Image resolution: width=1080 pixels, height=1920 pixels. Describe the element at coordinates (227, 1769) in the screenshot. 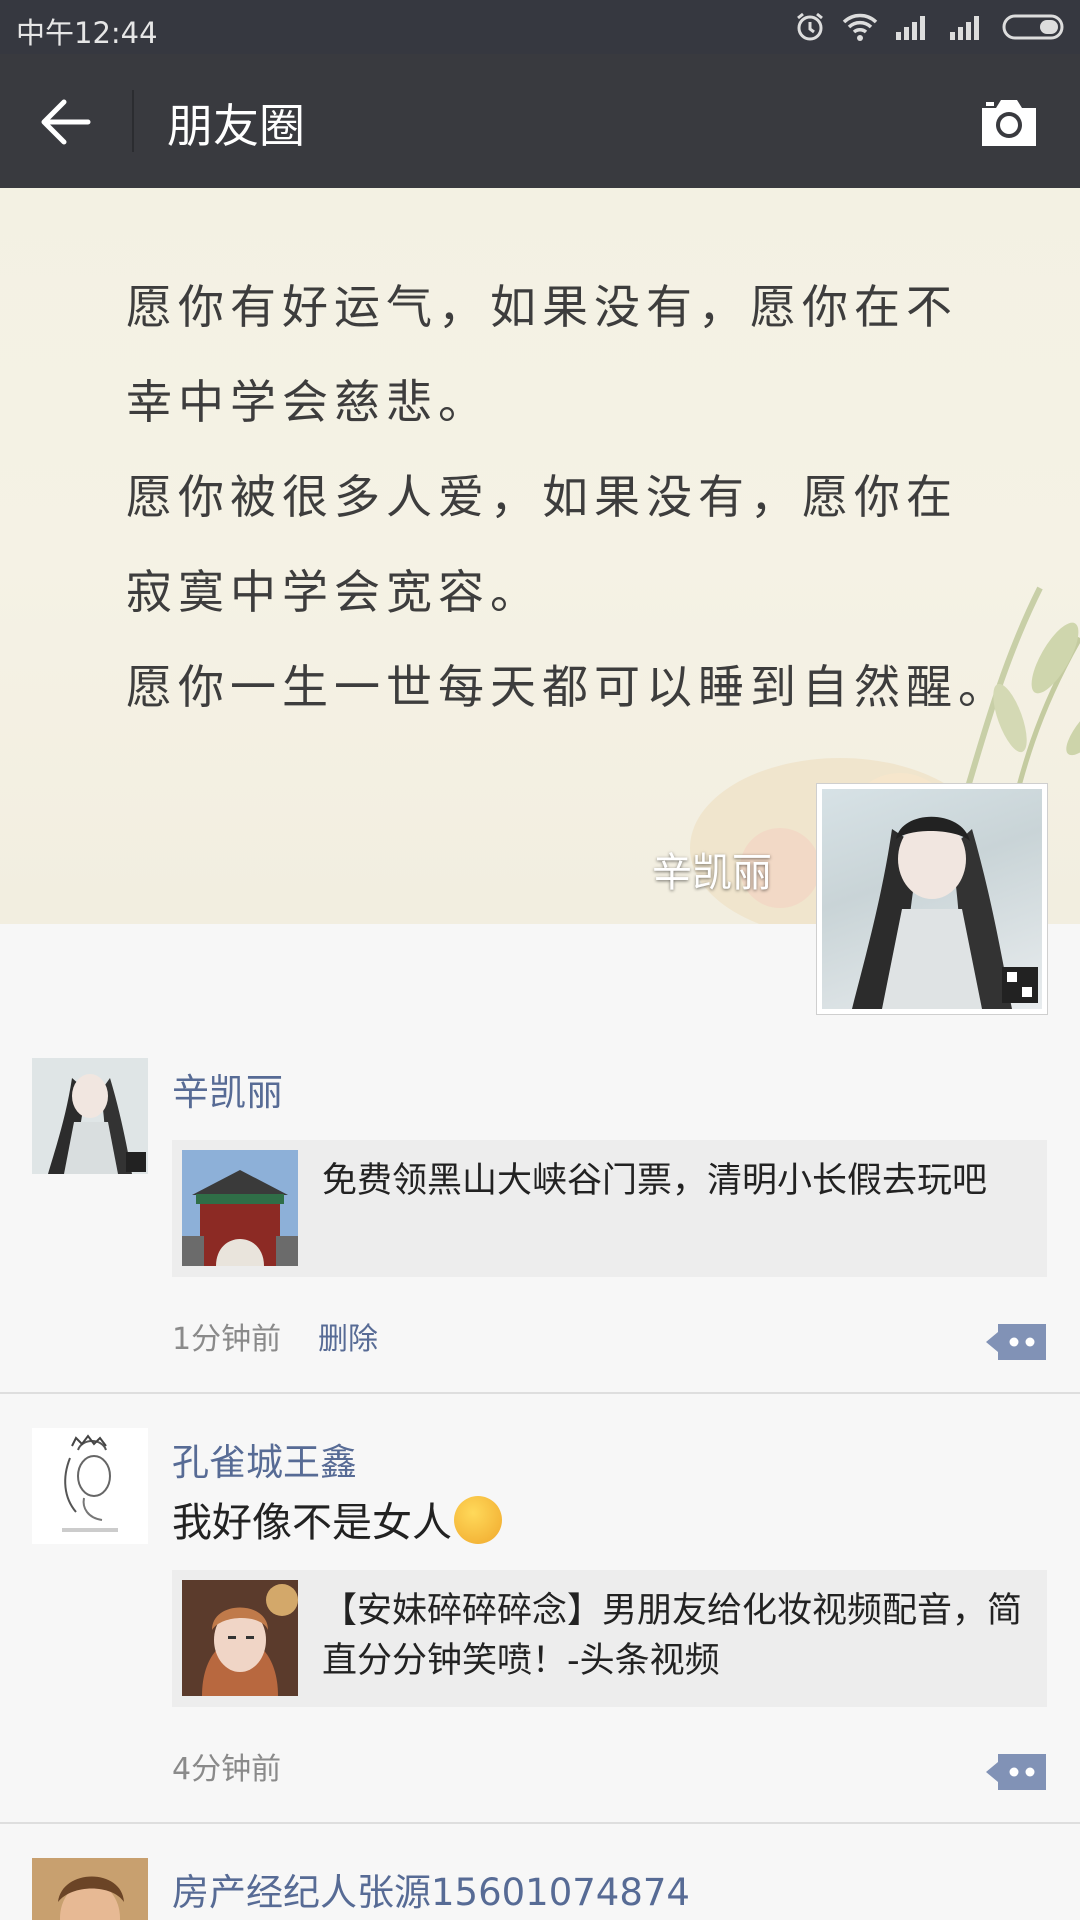

I see `post-time: 4分钟前` at that location.